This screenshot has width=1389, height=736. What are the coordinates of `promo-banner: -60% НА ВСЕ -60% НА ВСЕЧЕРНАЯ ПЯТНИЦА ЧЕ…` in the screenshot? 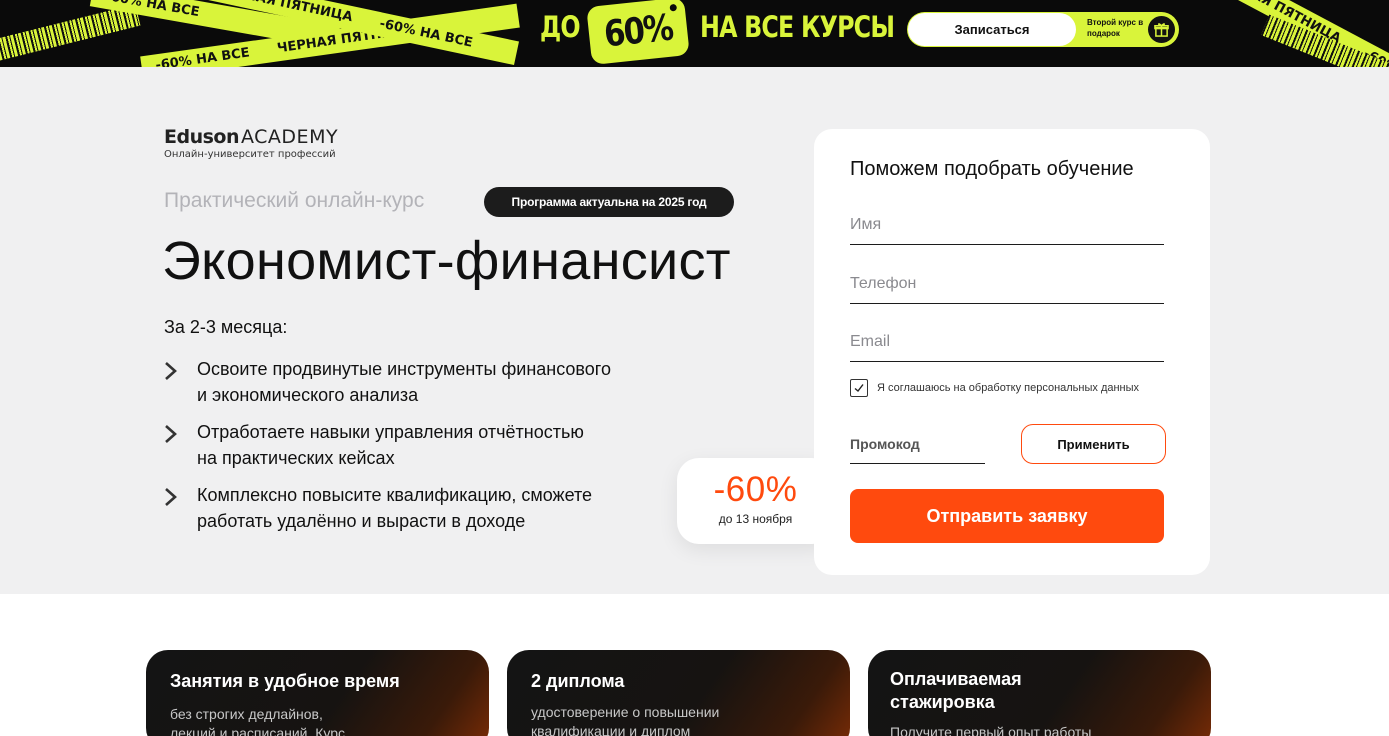 It's located at (694, 33).